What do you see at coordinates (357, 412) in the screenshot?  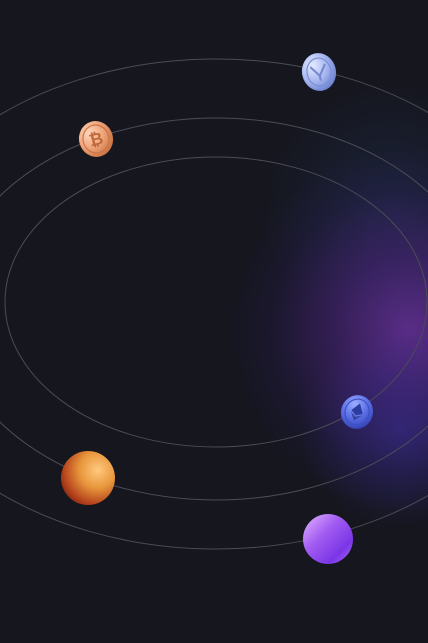 I see `ethereum-coin-icon` at bounding box center [357, 412].